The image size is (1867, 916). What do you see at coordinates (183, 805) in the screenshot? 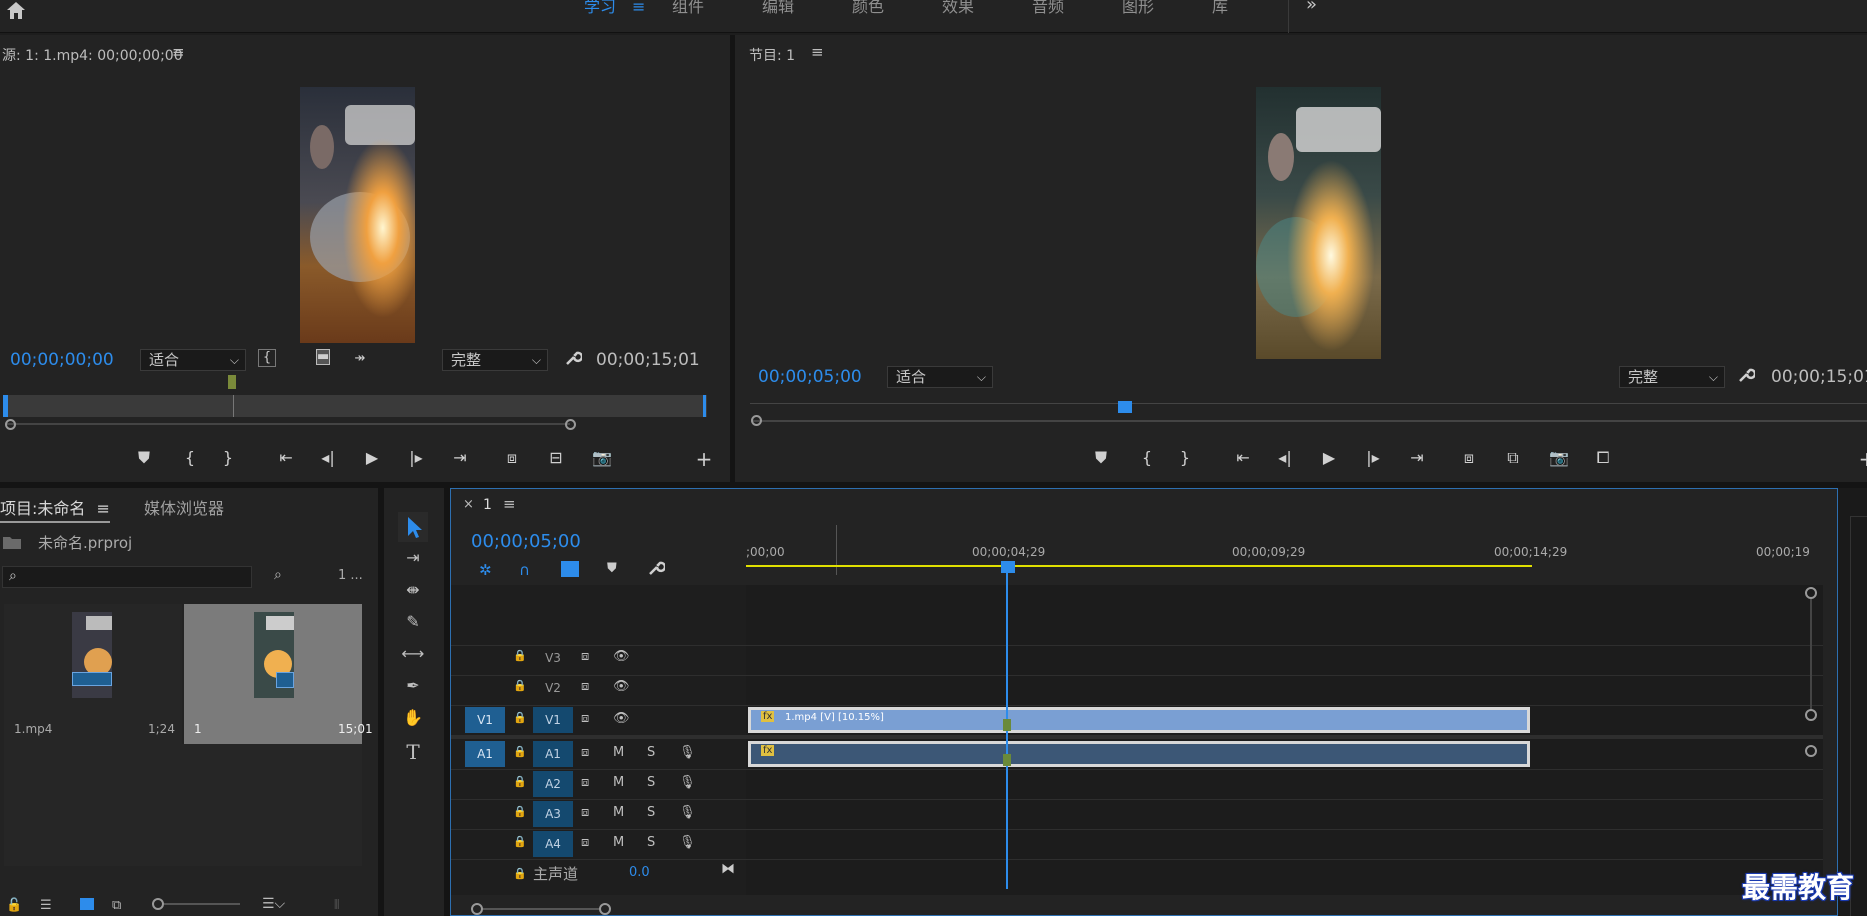
I see `project-bin-area` at bounding box center [183, 805].